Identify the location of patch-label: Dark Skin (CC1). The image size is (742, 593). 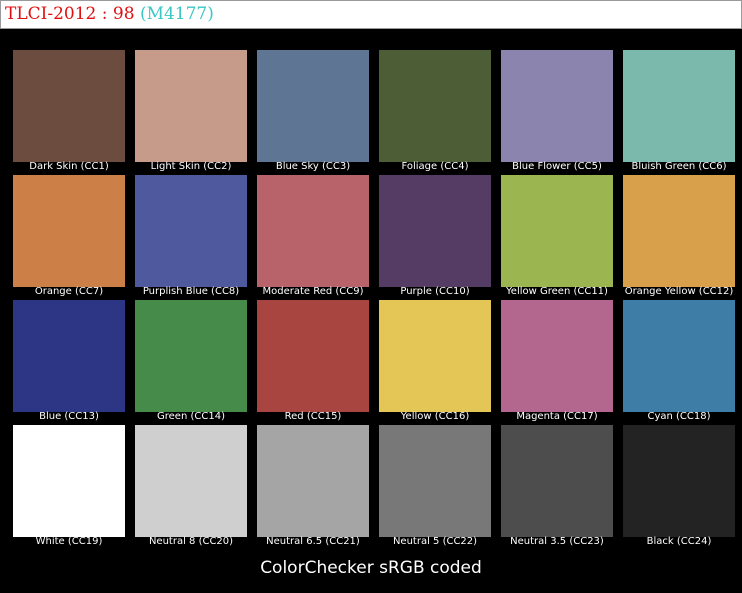
(69, 166).